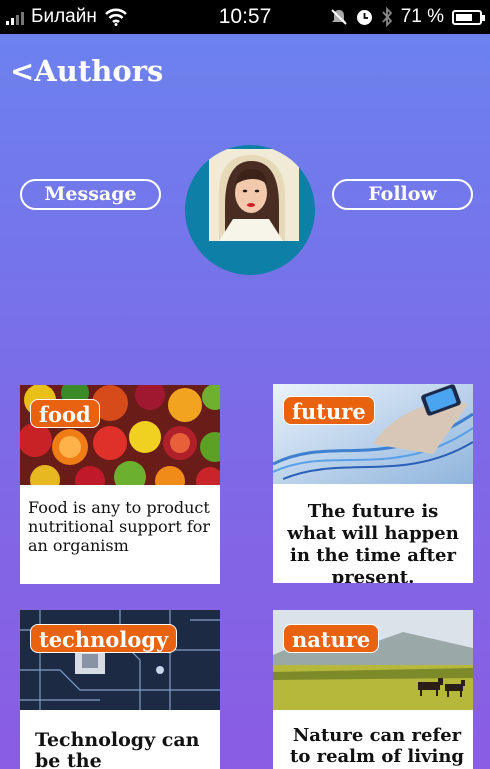 The height and width of the screenshot is (769, 490). Describe the element at coordinates (468, 17) in the screenshot. I see `battery-icon` at that location.